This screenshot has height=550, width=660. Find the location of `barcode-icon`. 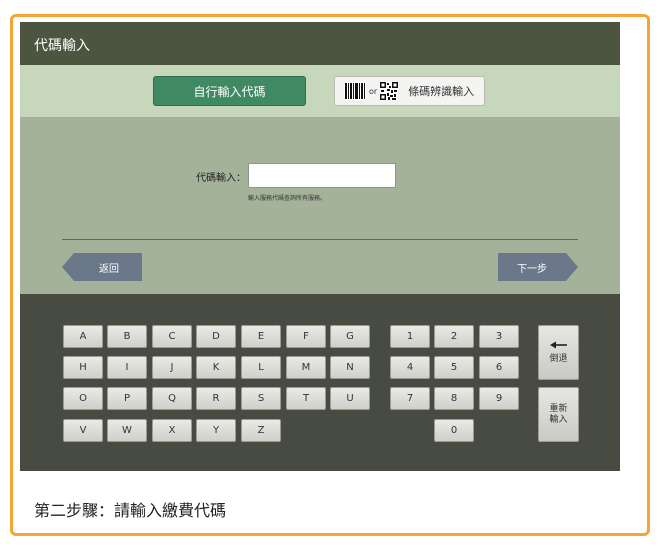

barcode-icon is located at coordinates (355, 91).